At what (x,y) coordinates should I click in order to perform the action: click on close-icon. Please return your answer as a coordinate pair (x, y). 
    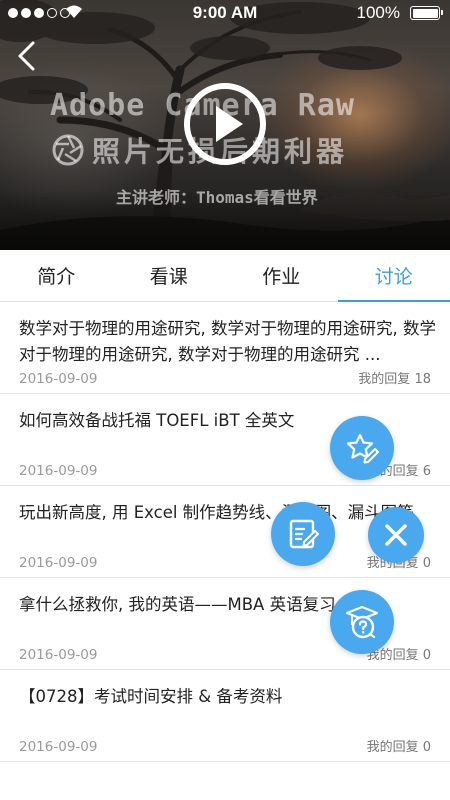
    Looking at the image, I should click on (396, 535).